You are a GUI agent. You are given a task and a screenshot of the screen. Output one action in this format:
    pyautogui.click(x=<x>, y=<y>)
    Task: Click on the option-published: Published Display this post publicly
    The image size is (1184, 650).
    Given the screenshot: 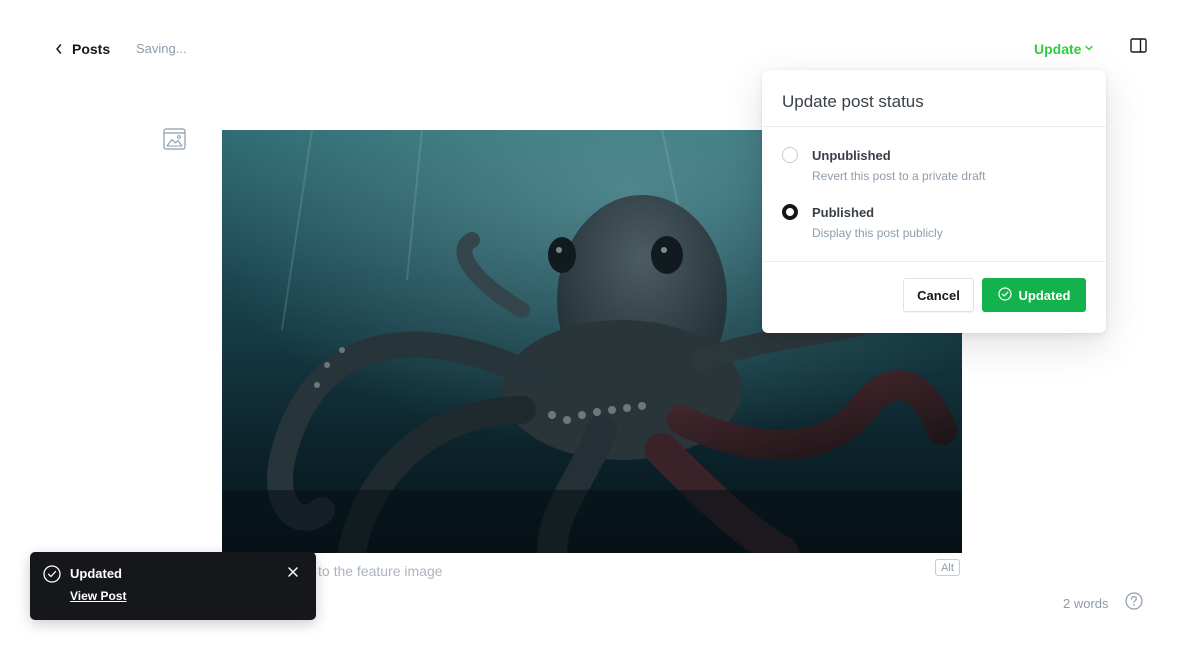 What is the action you would take?
    pyautogui.click(x=932, y=220)
    